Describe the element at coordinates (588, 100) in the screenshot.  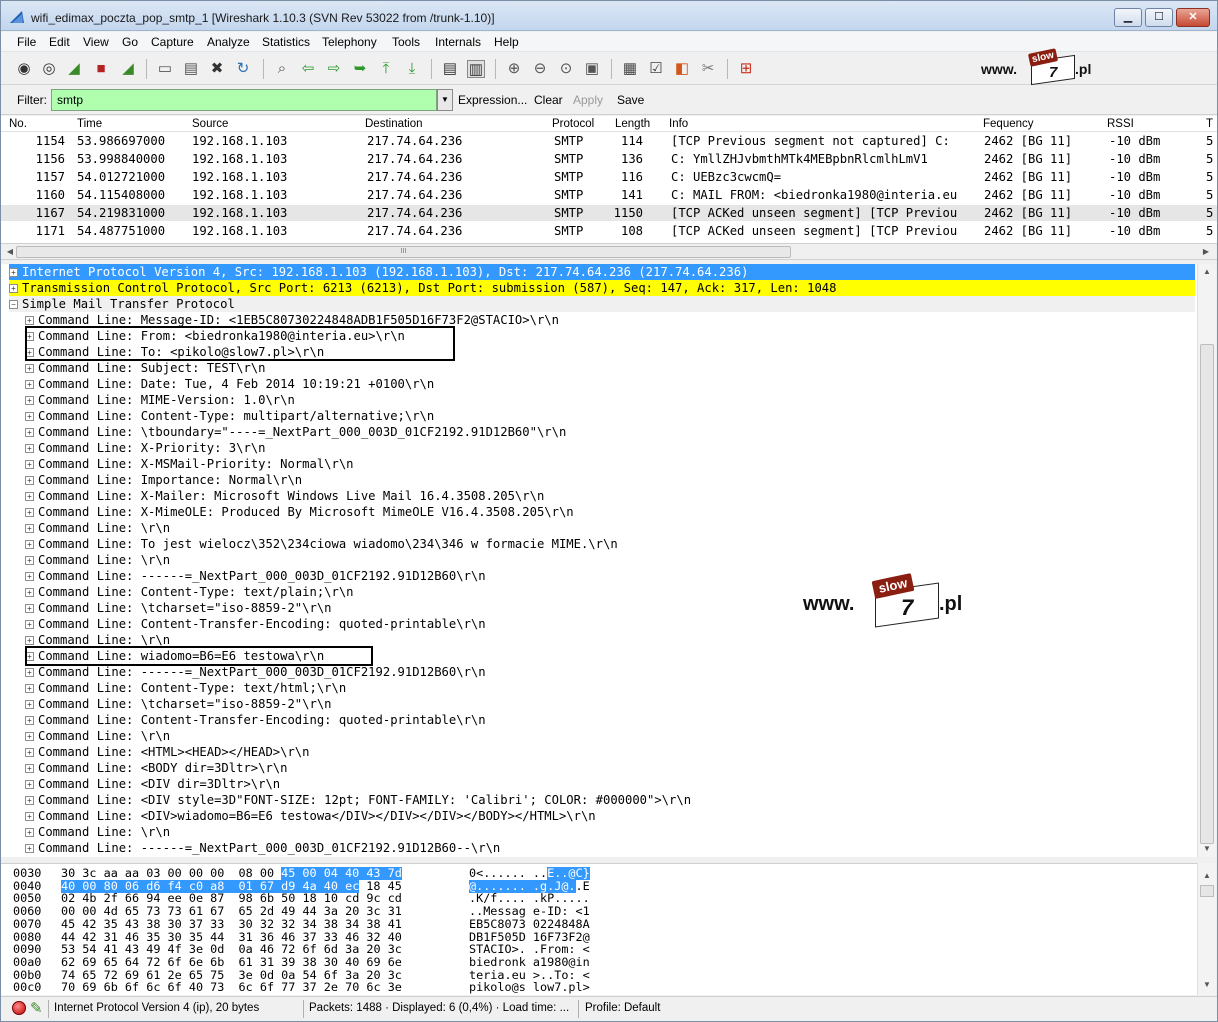
I see `apply-filter-button: Apply` at that location.